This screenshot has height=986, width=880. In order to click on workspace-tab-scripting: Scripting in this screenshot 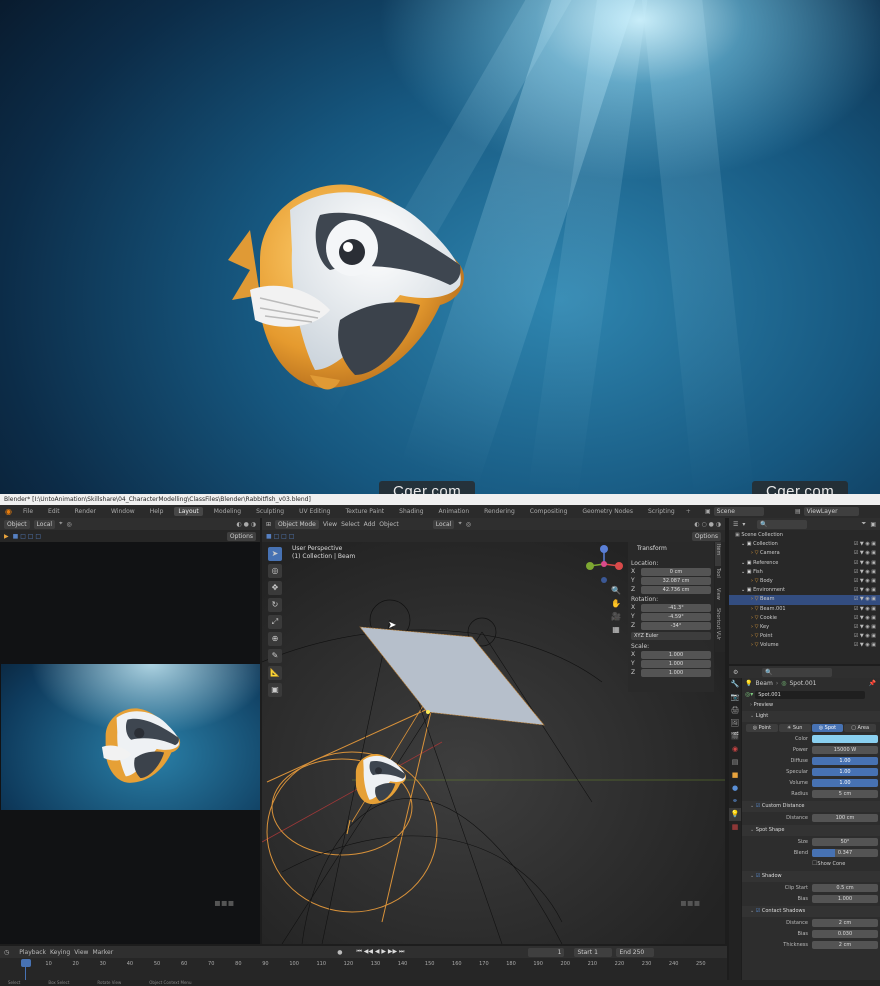, I will do `click(661, 511)`.